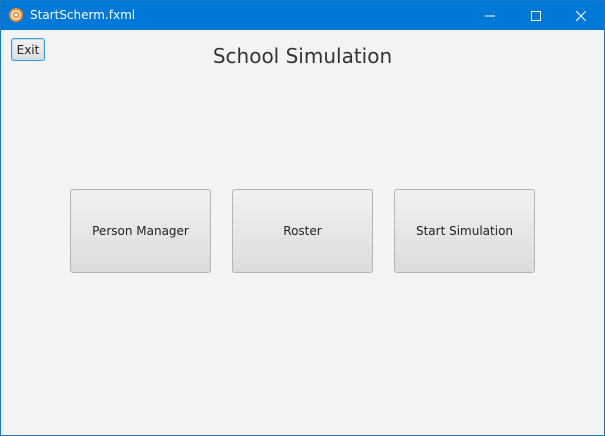 This screenshot has height=436, width=605. I want to click on java-fx-icon, so click(16, 15).